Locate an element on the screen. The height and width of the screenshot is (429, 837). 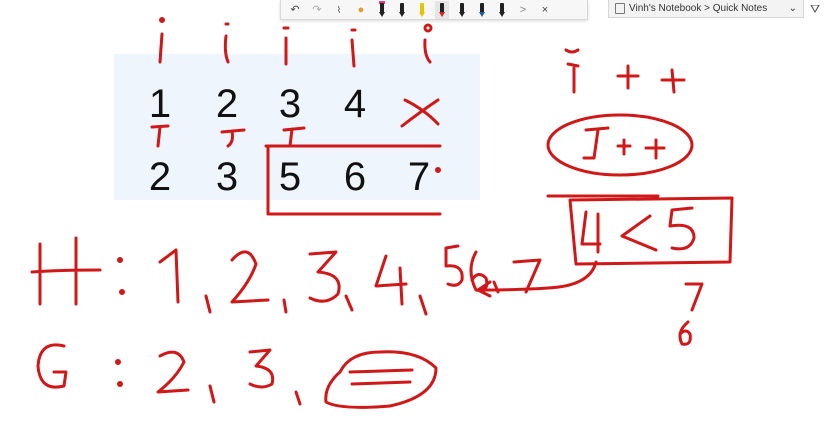
box-compare is located at coordinates (651, 231).